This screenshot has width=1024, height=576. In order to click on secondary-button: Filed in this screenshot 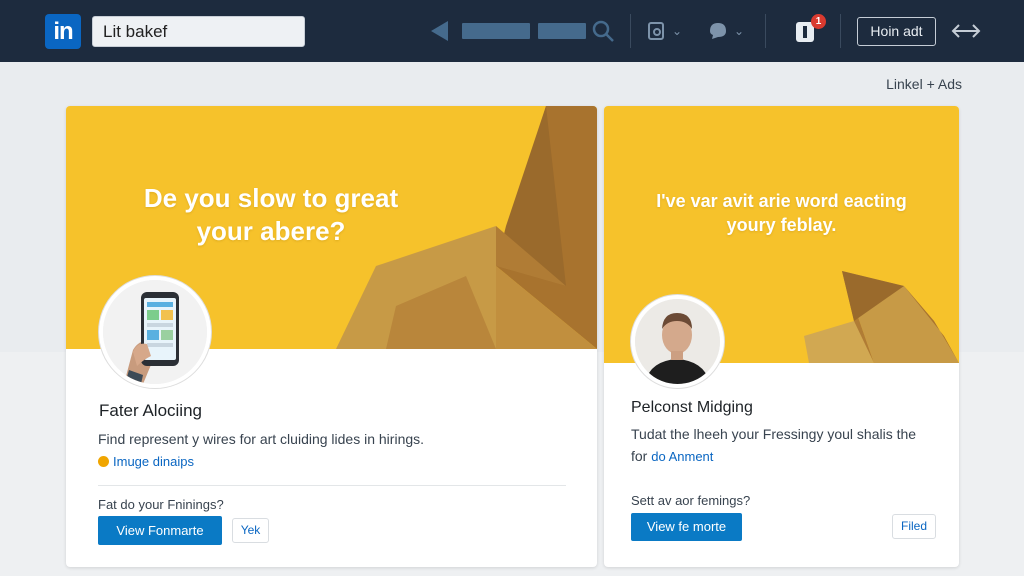, I will do `click(914, 526)`.